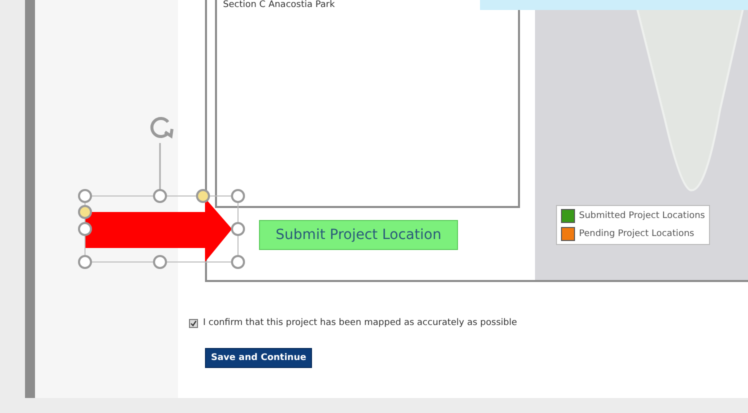 Image resolution: width=748 pixels, height=413 pixels. Describe the element at coordinates (642, 216) in the screenshot. I see `legend-label: Submitted Project Locations` at that location.